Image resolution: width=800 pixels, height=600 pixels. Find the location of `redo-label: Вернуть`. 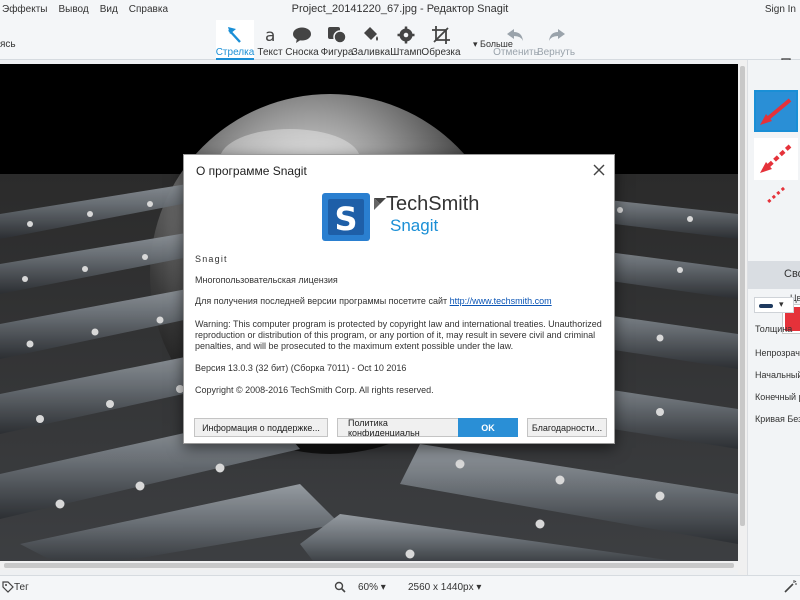

redo-label: Вернуть is located at coordinates (556, 52).